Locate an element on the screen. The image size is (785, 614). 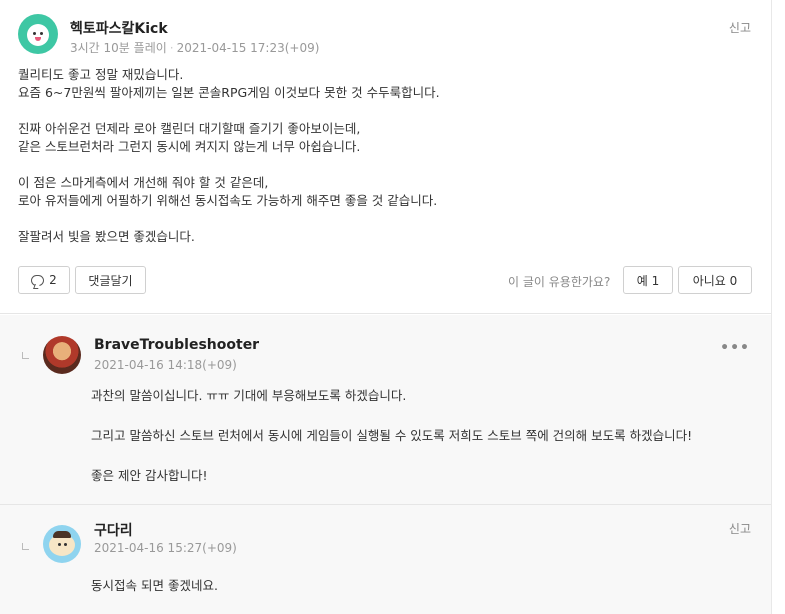
helpful-question: 이 글이 유용한가요? is located at coordinates (559, 282).